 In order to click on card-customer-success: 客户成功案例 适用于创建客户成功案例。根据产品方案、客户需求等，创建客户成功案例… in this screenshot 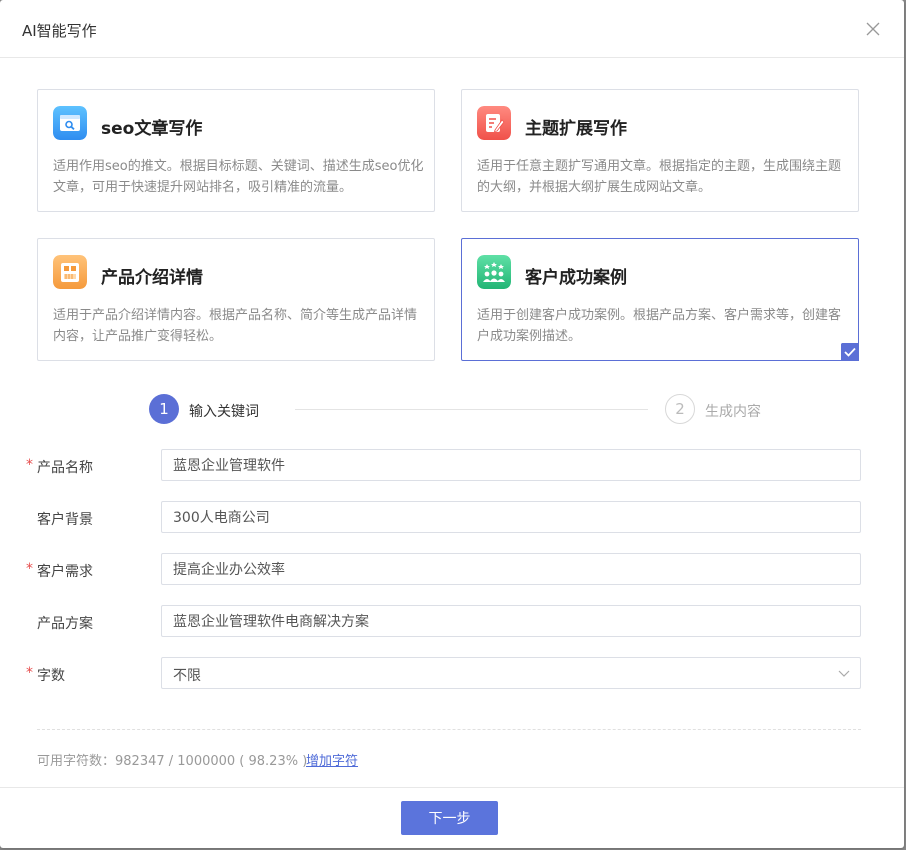, I will do `click(660, 299)`.